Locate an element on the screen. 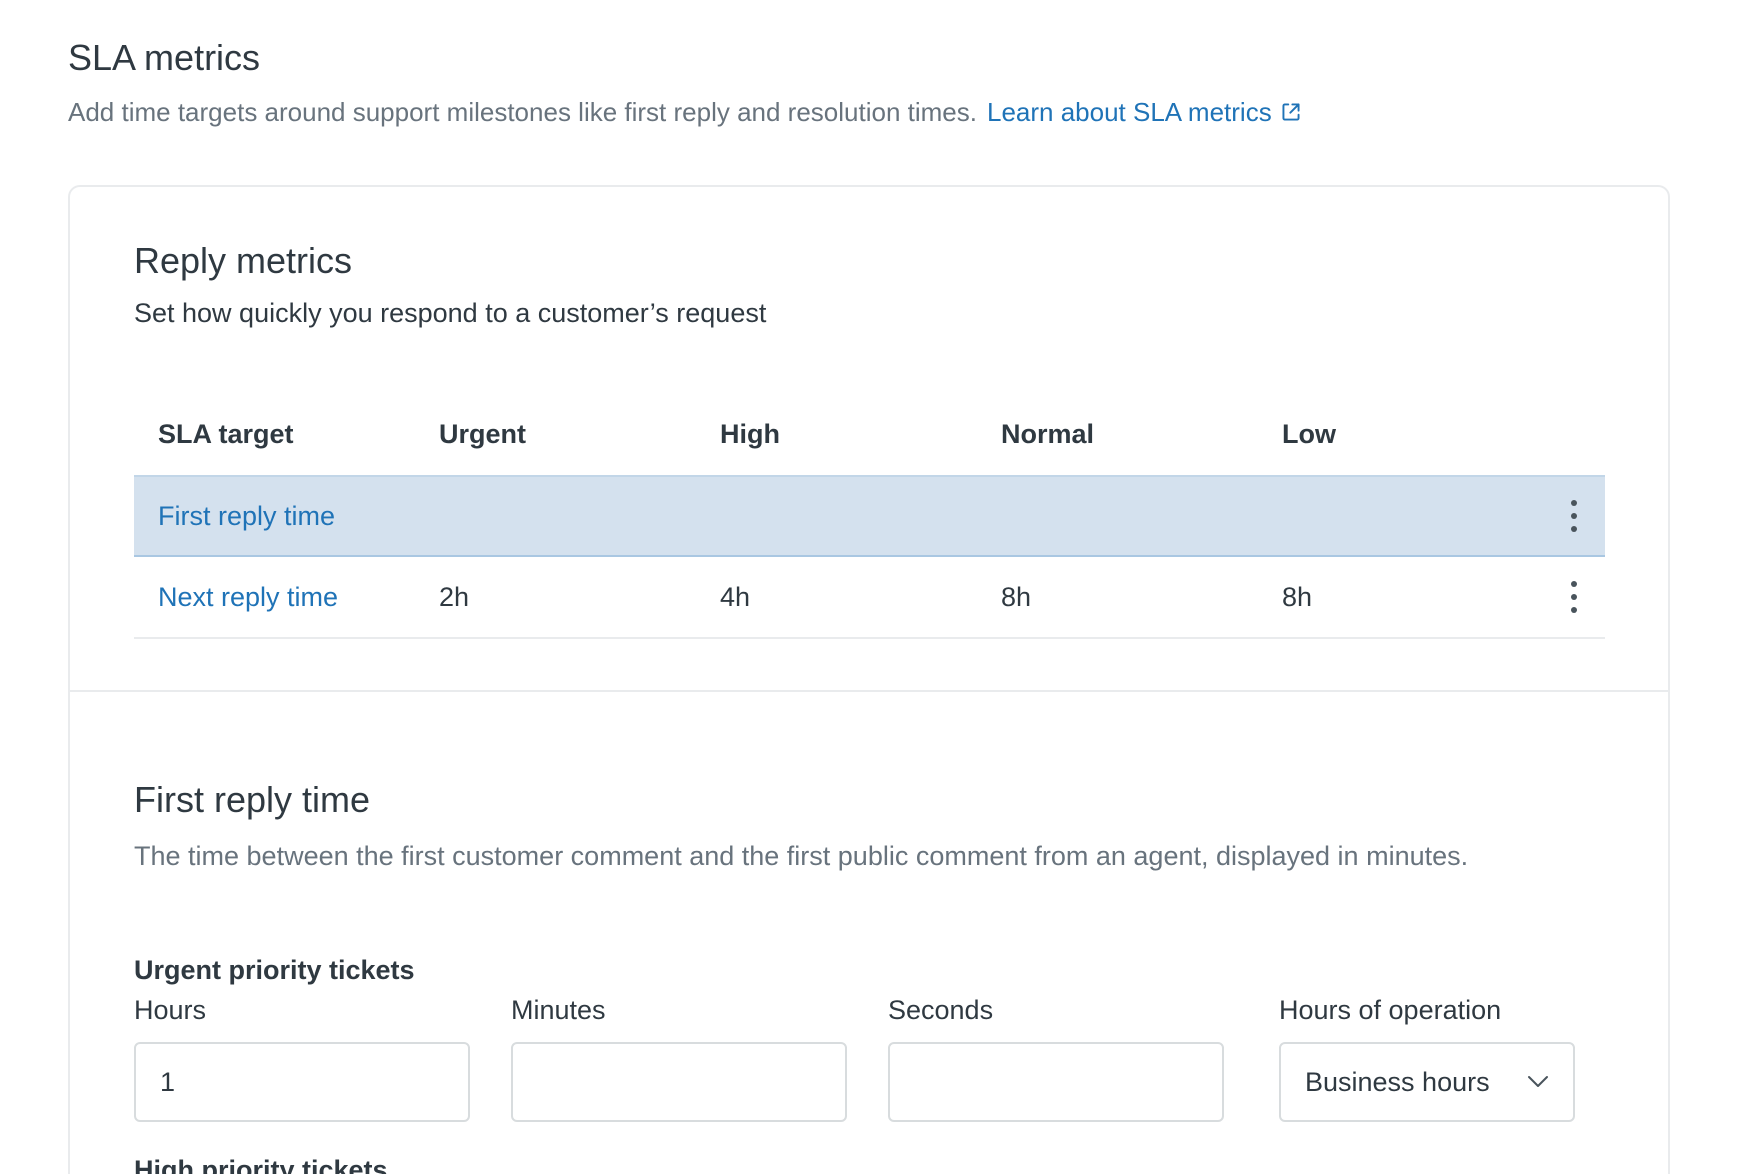  page-title: SLA metrics is located at coordinates (164, 57).